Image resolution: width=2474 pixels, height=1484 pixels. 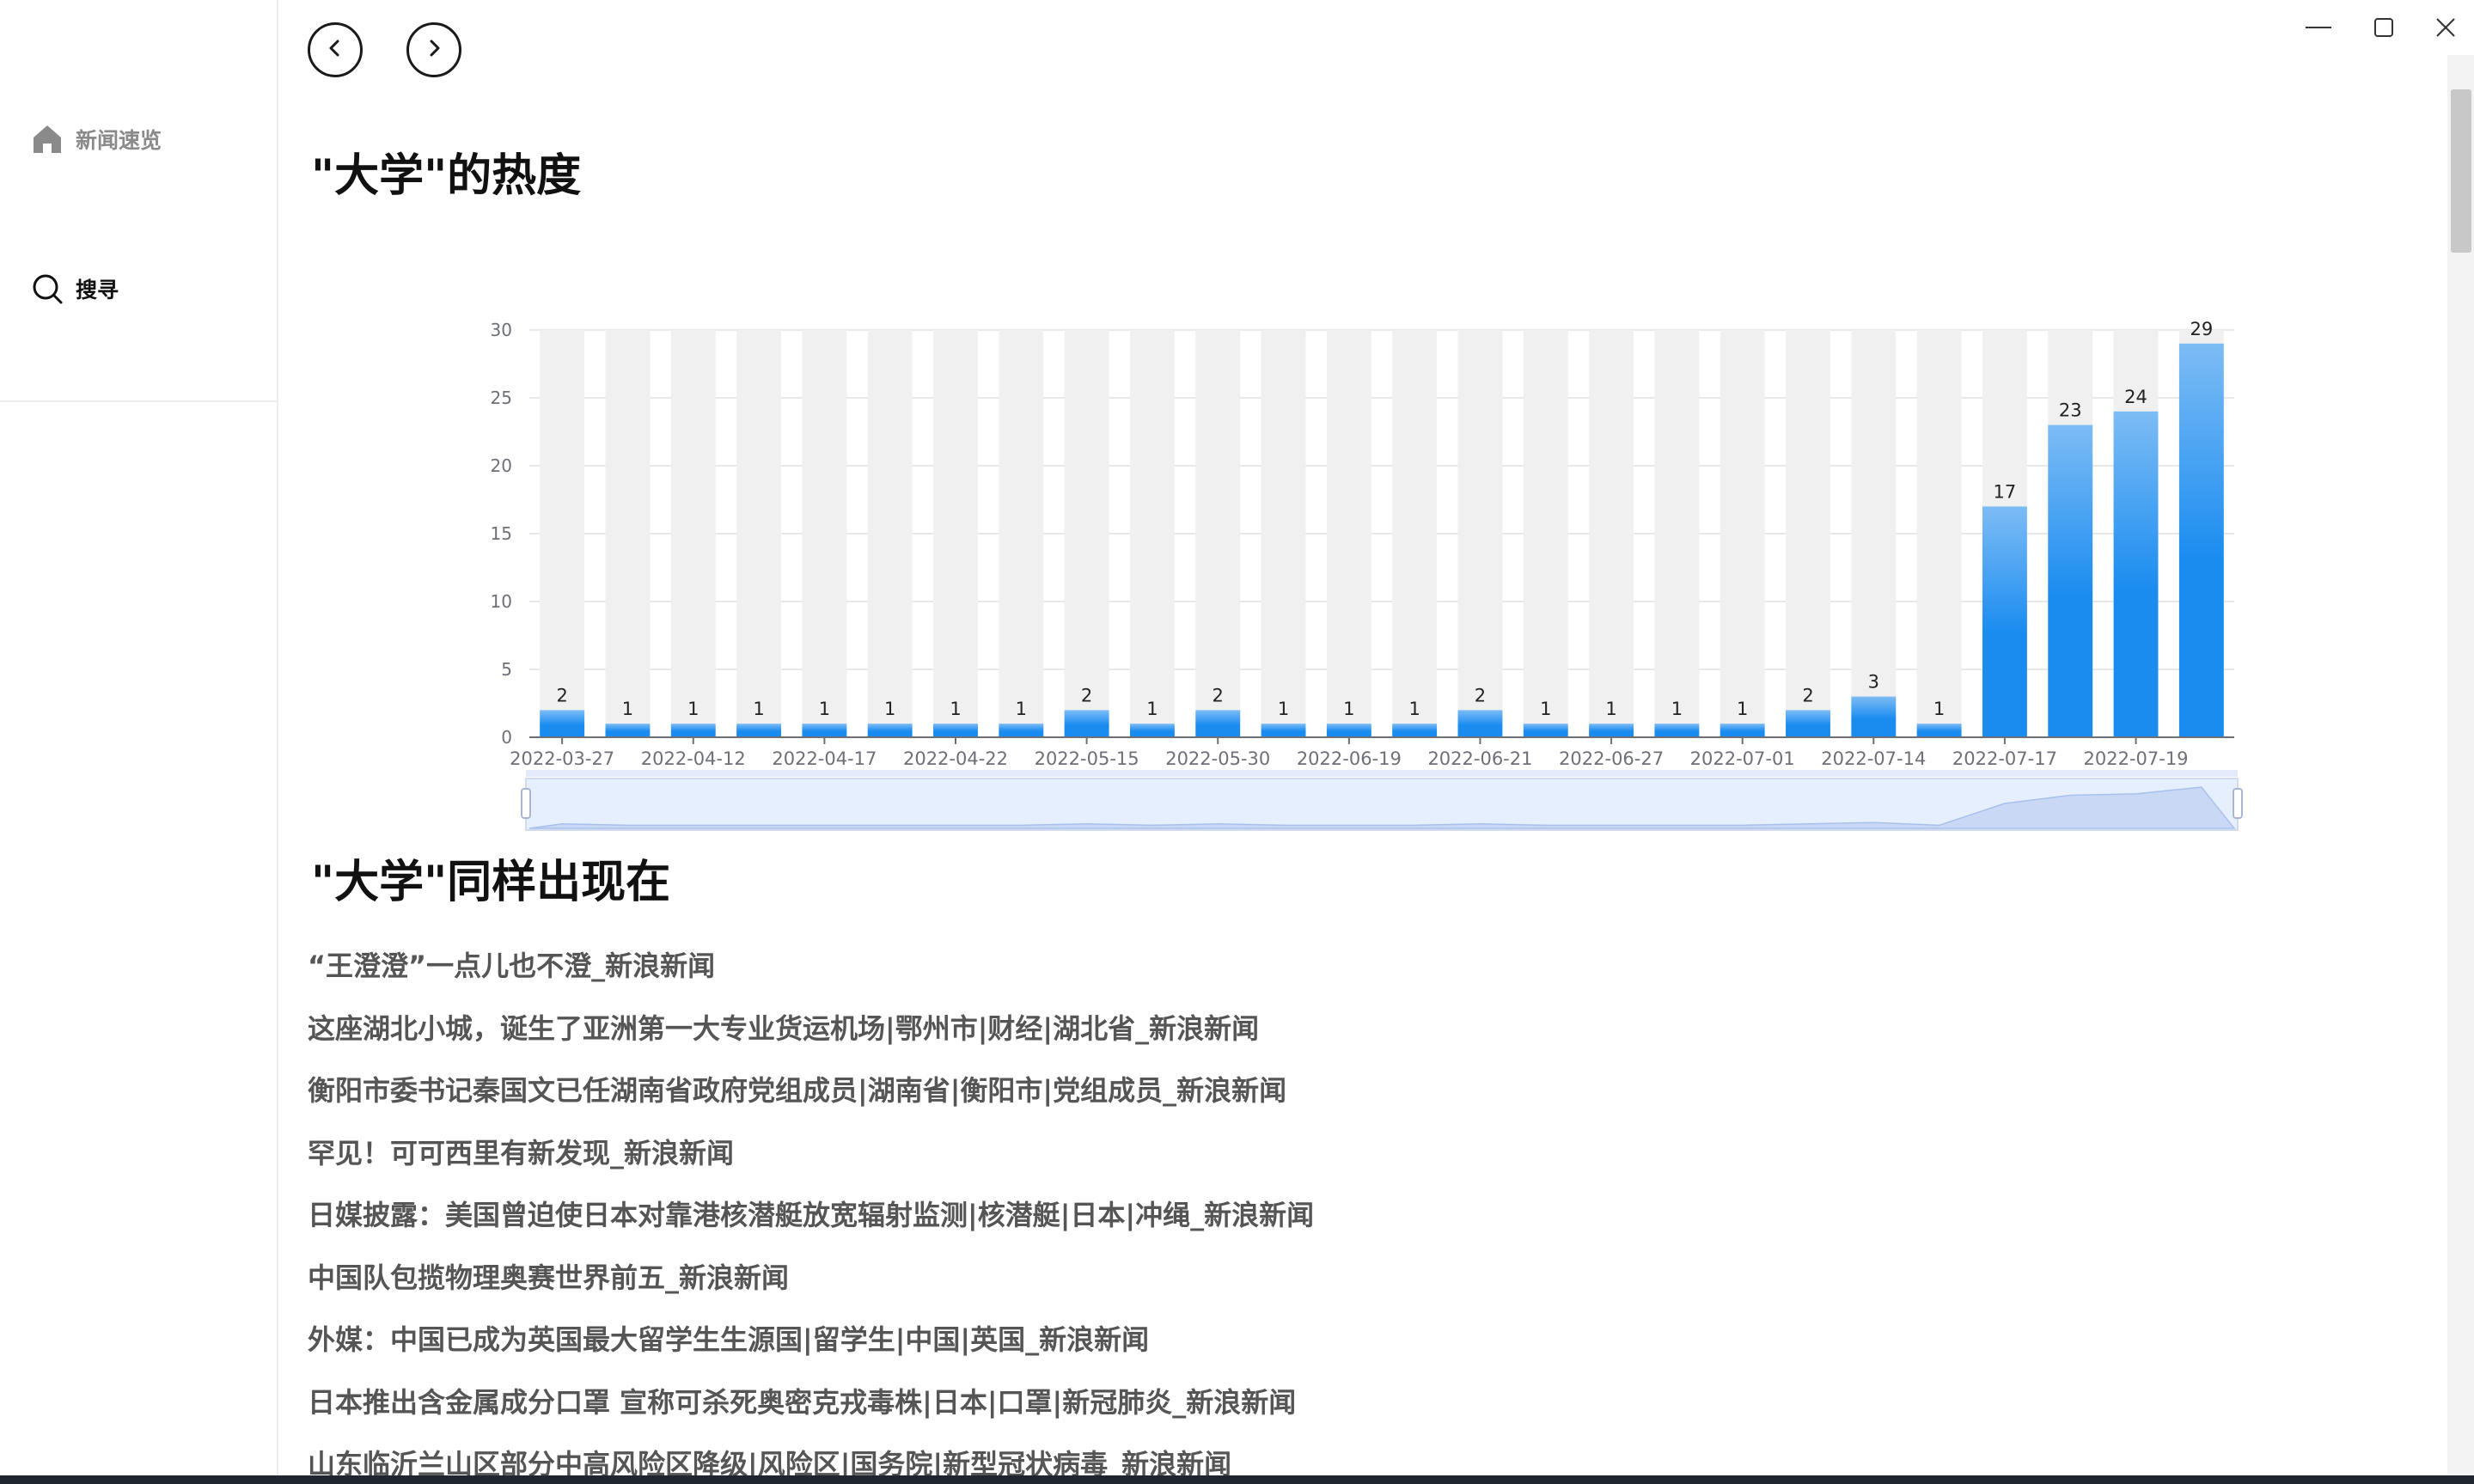 I want to click on x-tick-label: 2022-05-30, so click(x=1217, y=758).